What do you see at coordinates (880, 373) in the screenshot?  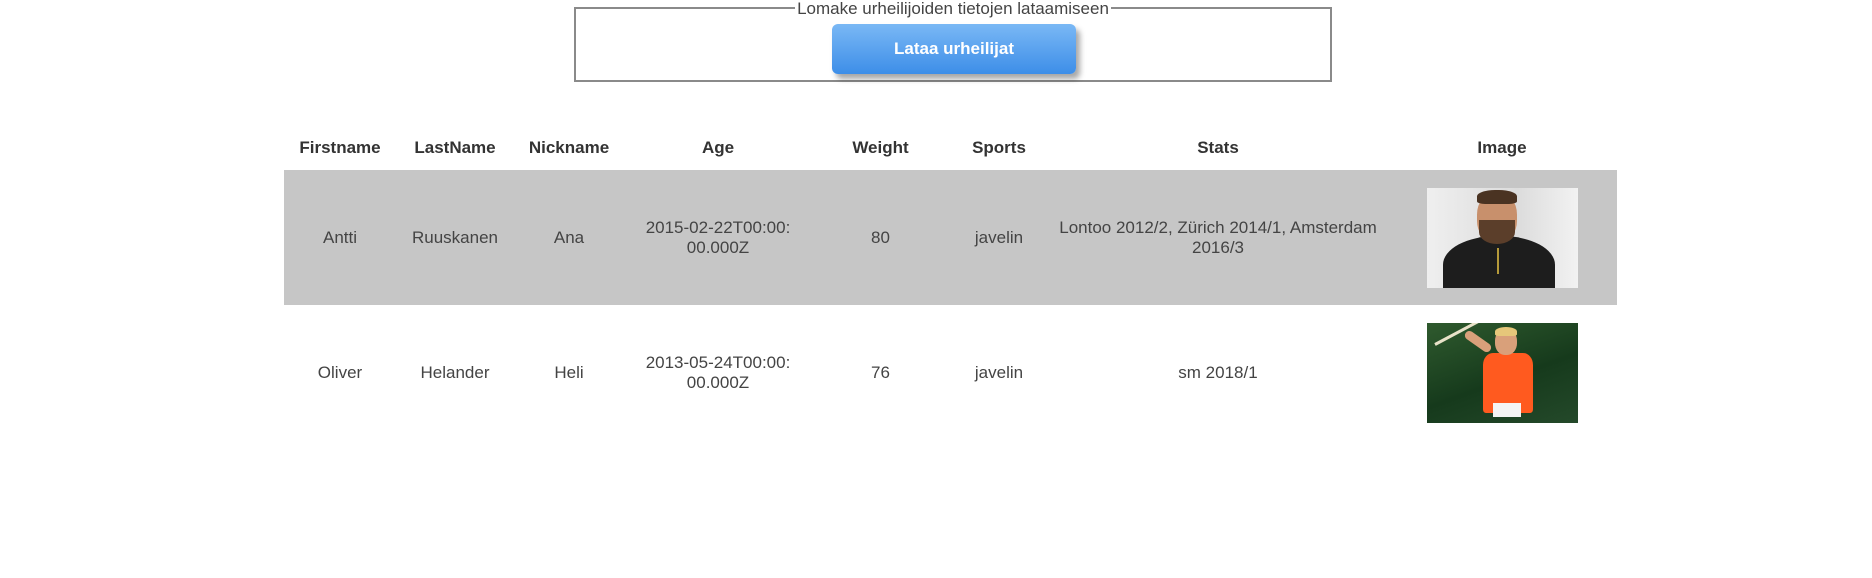 I see `cell-weight: 76` at bounding box center [880, 373].